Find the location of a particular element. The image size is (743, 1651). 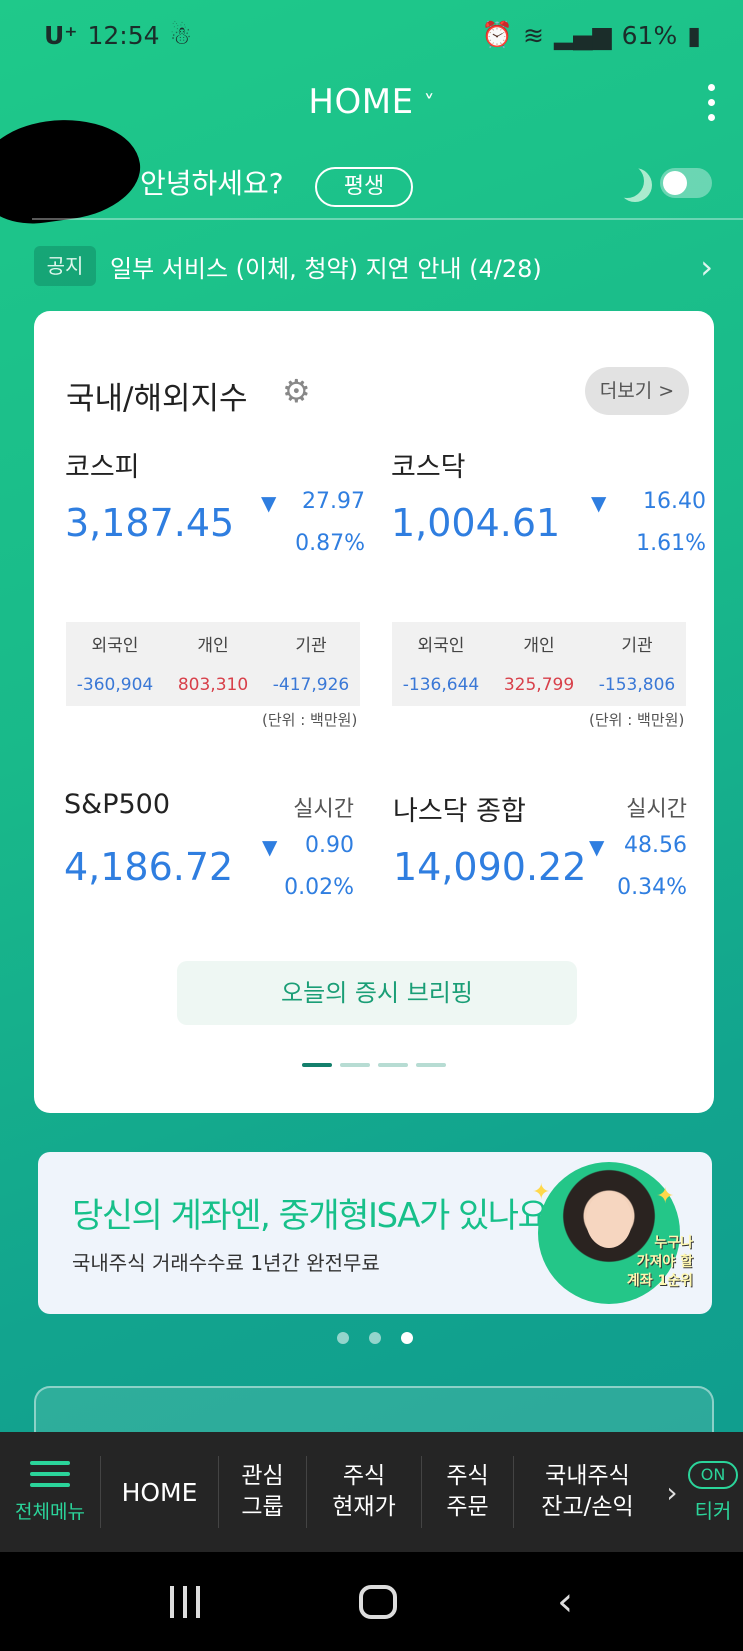

hamburger-icon is located at coordinates (50, 1473).